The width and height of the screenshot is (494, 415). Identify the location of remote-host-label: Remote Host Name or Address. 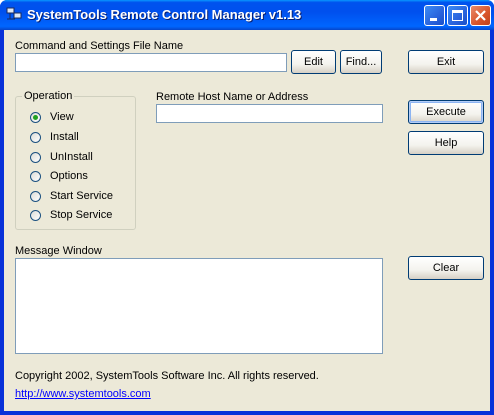
(232, 97).